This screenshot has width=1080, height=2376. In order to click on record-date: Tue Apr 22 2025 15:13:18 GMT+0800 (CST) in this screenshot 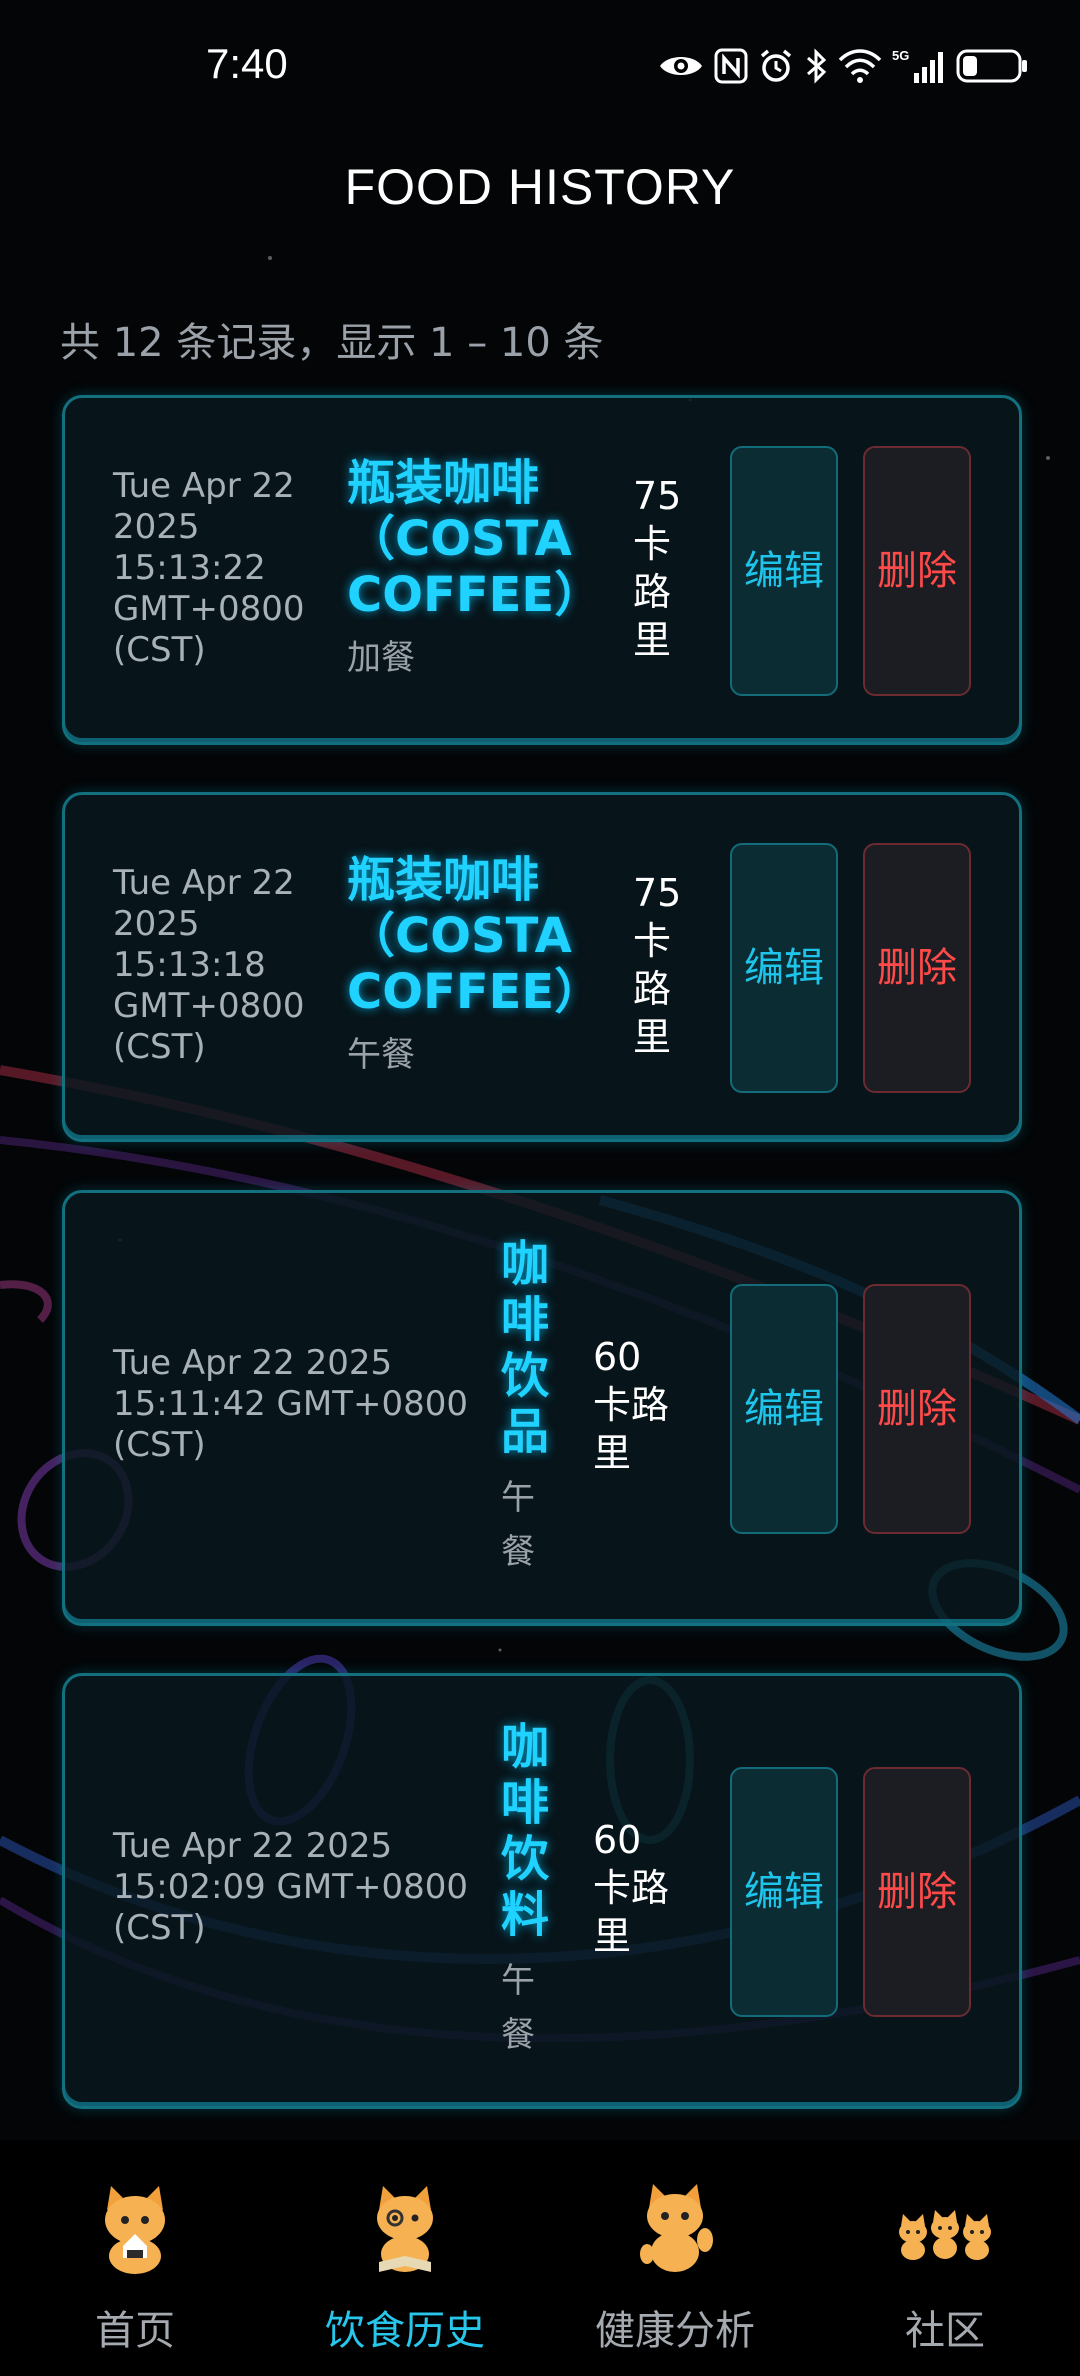, I will do `click(209, 965)`.